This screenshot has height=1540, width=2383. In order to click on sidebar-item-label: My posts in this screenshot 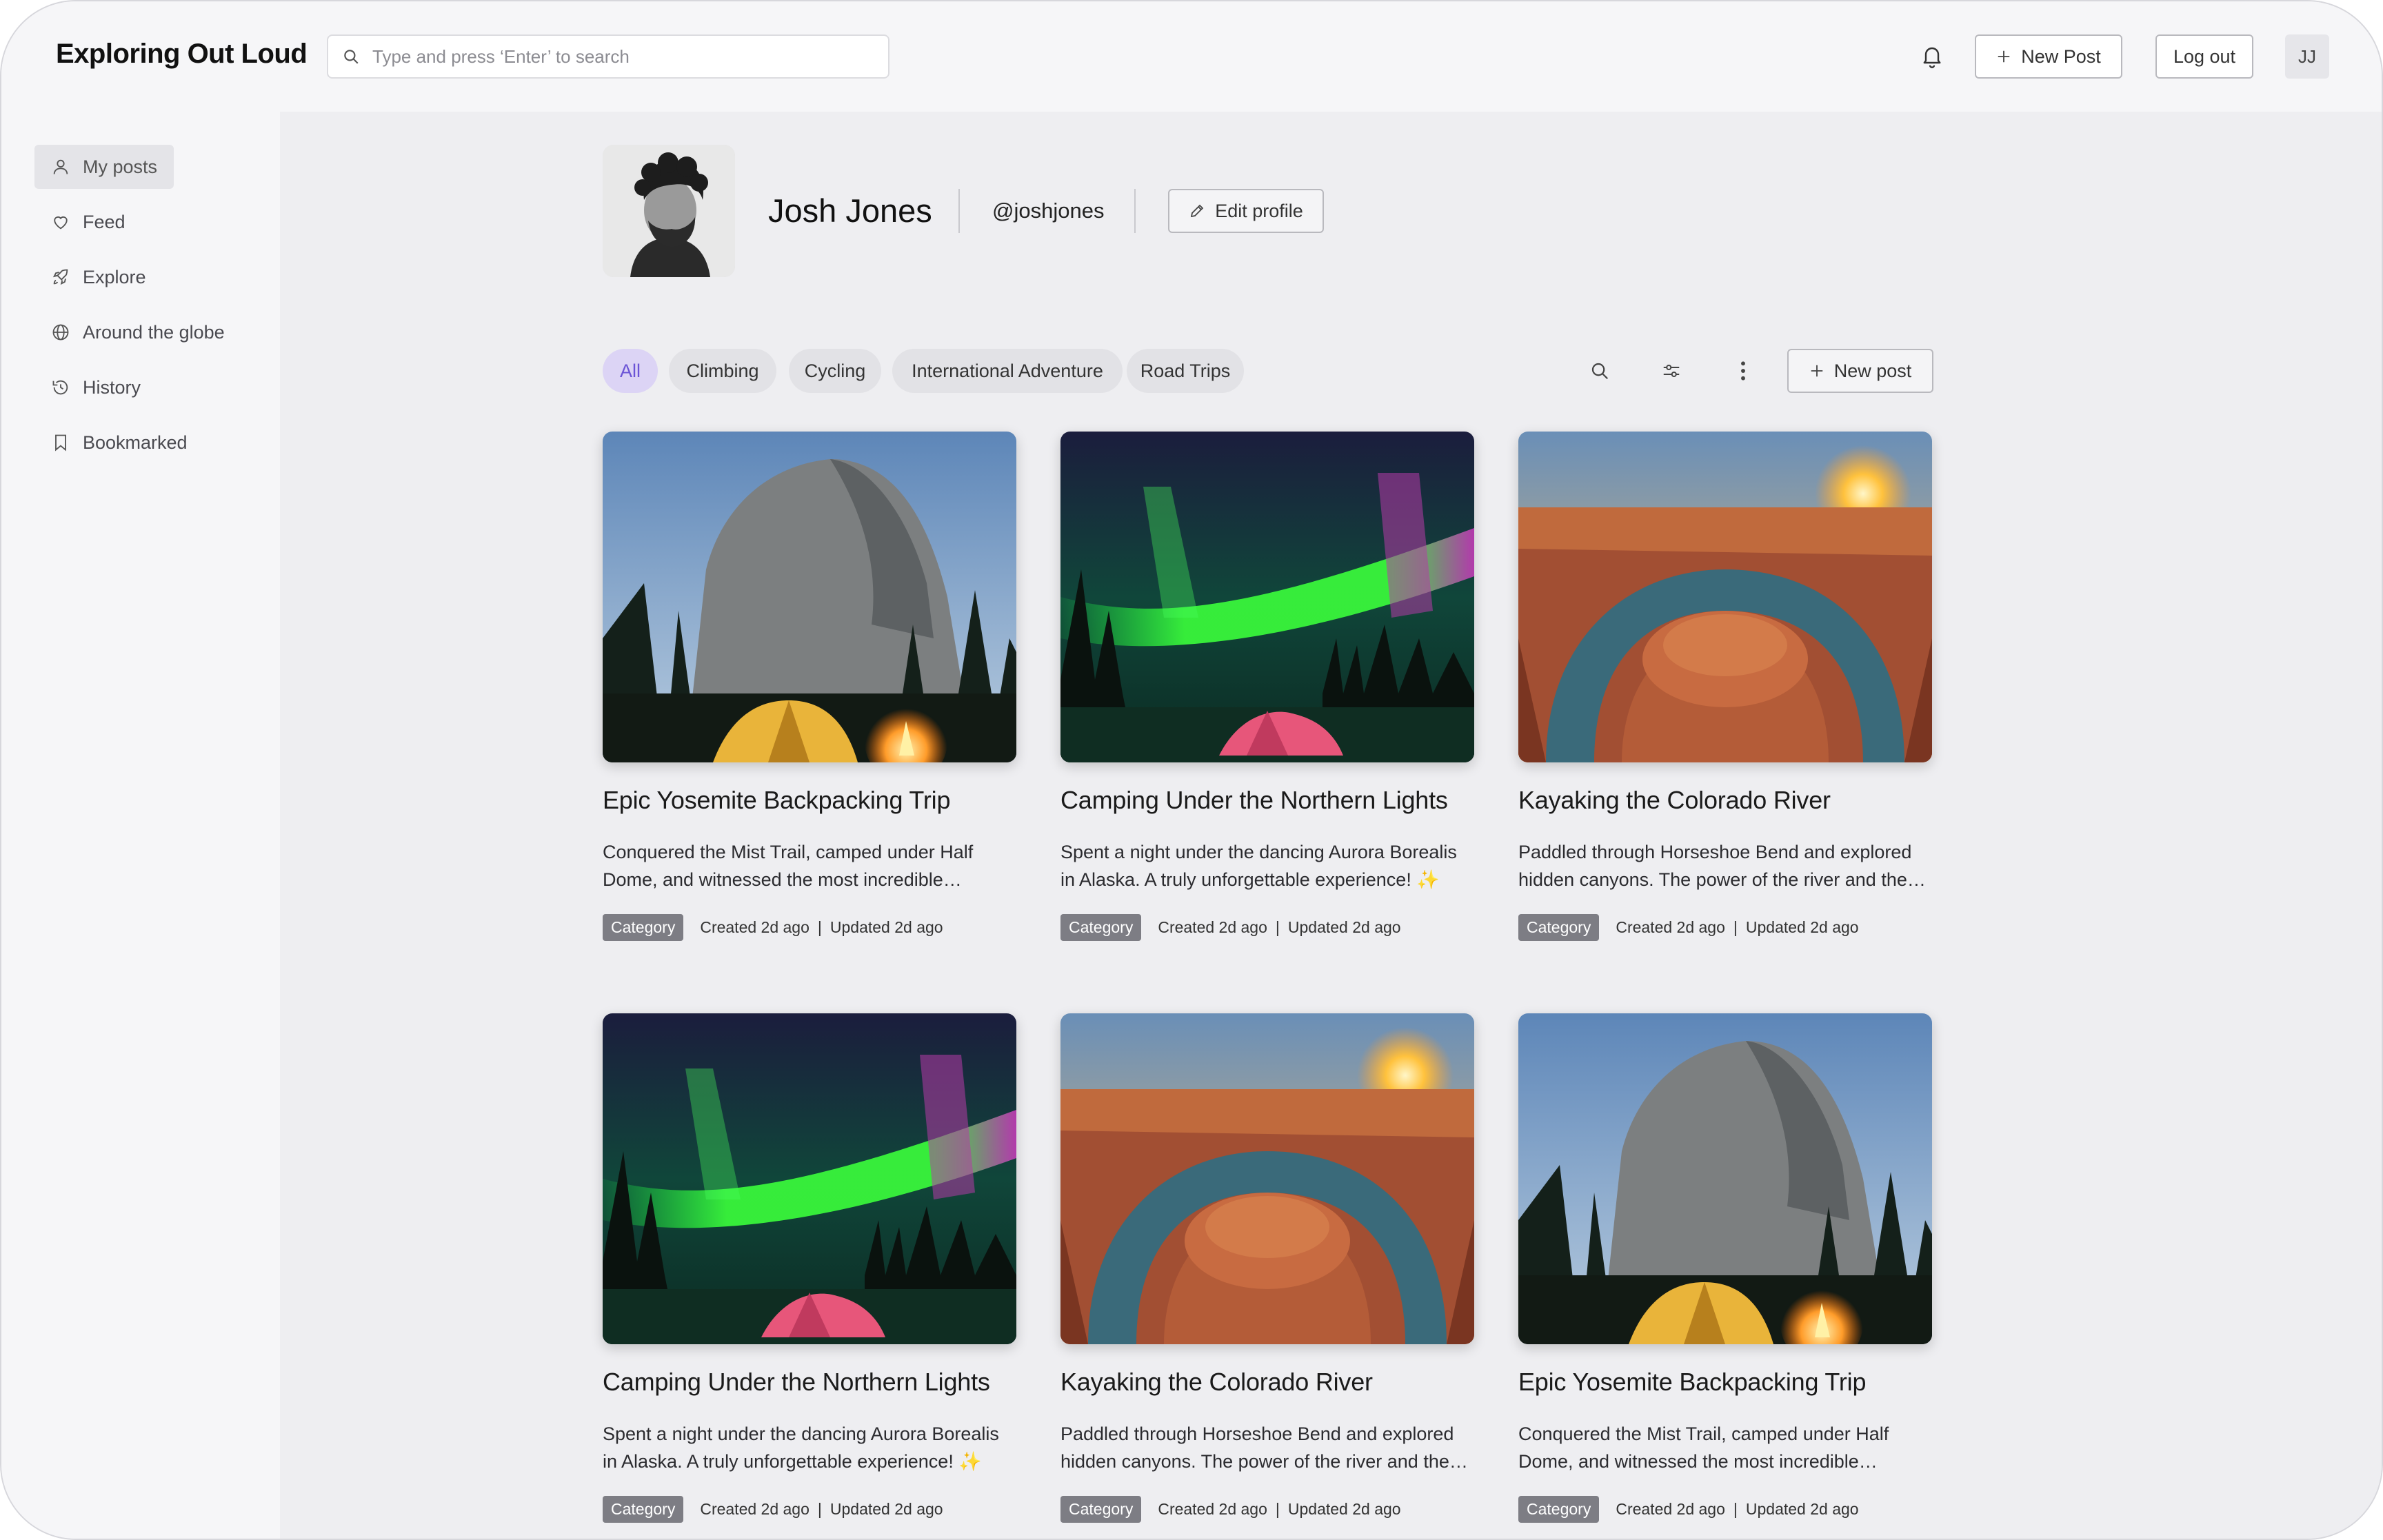, I will do `click(120, 167)`.